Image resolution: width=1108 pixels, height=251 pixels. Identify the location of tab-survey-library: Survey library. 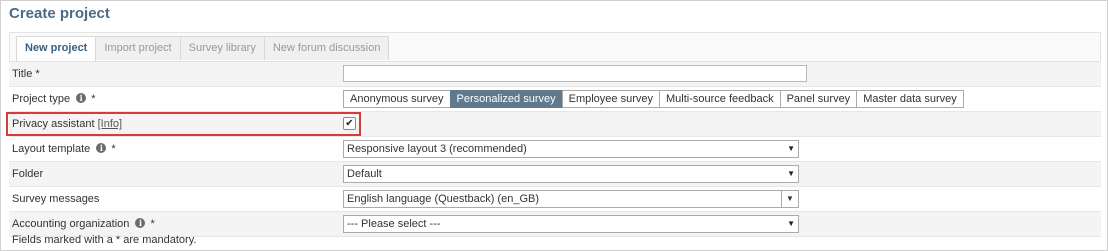
(222, 48).